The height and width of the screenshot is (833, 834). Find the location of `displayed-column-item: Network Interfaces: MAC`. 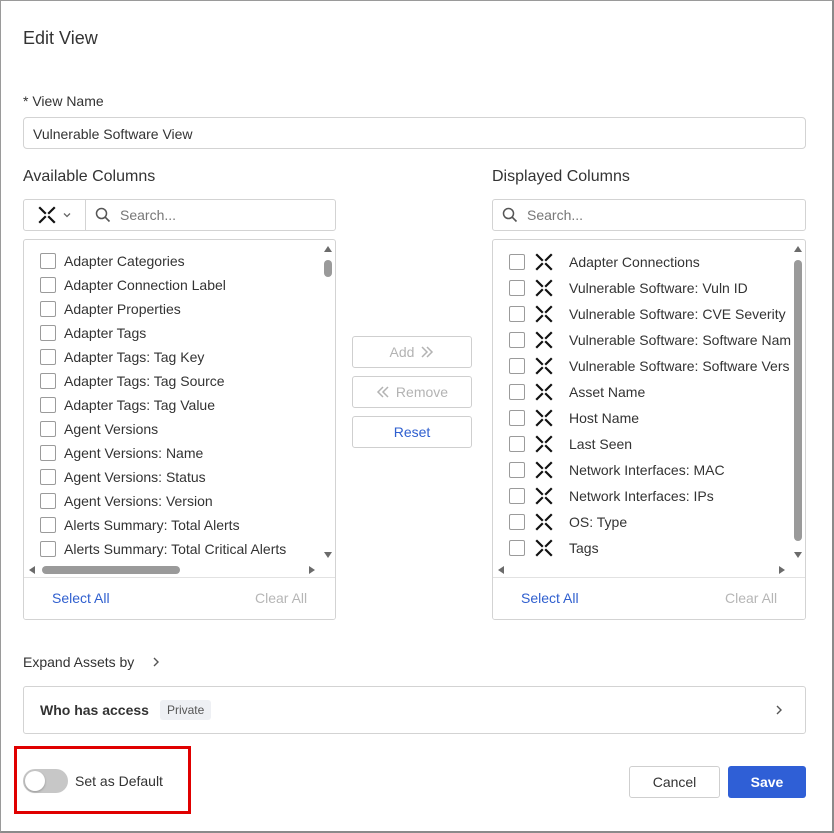

displayed-column-item: Network Interfaces: MAC is located at coordinates (650, 470).